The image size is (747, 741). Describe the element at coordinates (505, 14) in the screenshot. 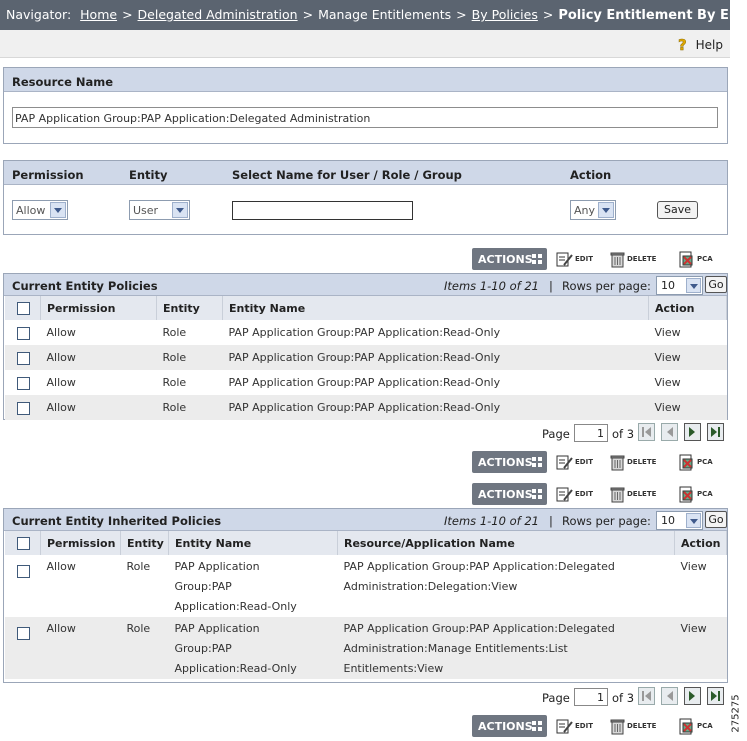

I see `breadcrumb-link-by-policies: By Policies` at that location.